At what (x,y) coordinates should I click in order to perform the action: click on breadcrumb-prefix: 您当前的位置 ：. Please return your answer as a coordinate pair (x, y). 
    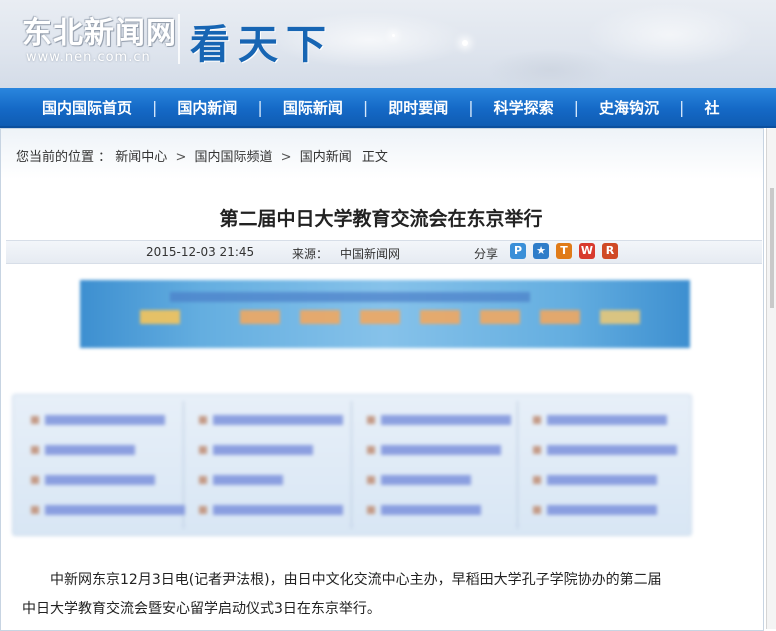
    Looking at the image, I should click on (64, 157).